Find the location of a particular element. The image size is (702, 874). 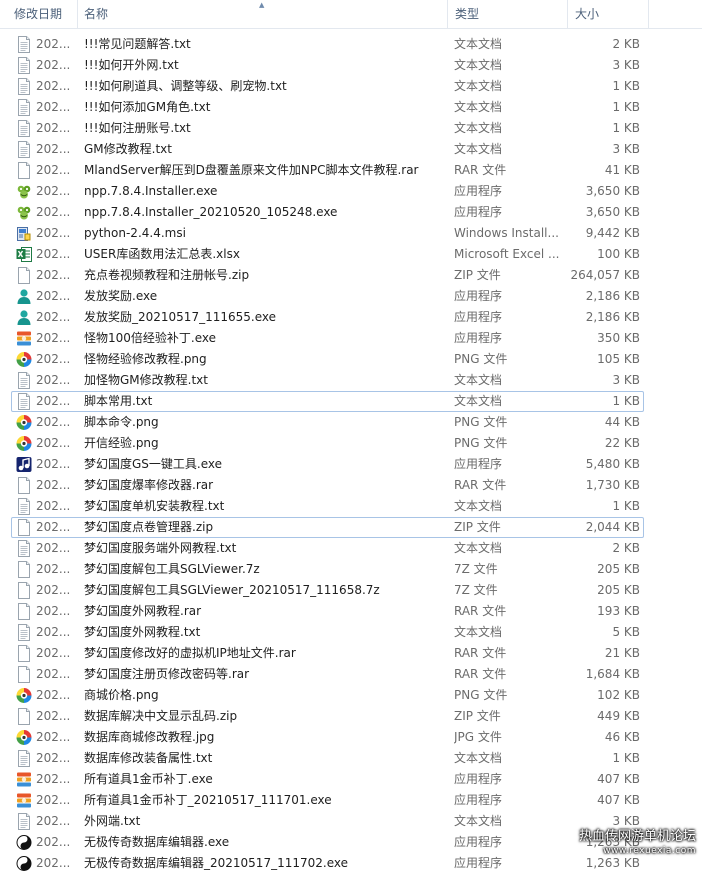

file-row: 202... 所有道具1金币补丁.exe 应用程序 407 KB is located at coordinates (351, 779).